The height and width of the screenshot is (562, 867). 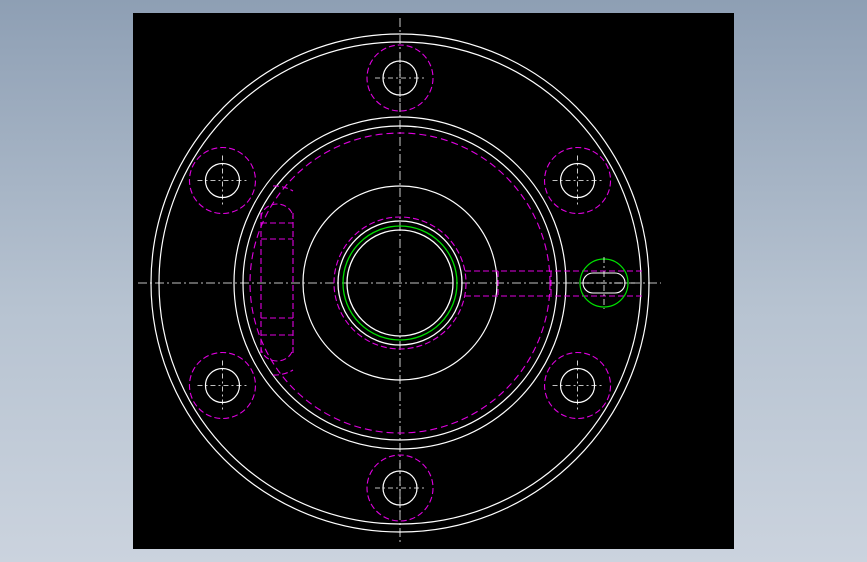 I want to click on side-pin-hole, so click(x=604, y=283).